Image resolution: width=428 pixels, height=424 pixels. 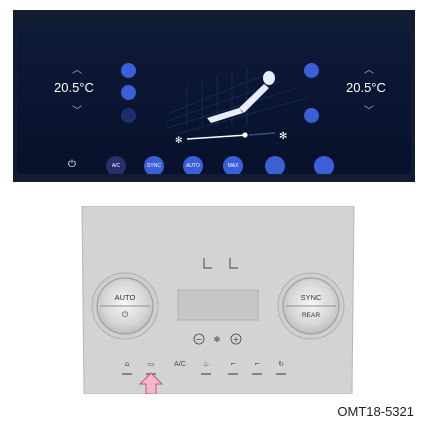 I want to click on seat-vent-icon: ♨, so click(x=206, y=364).